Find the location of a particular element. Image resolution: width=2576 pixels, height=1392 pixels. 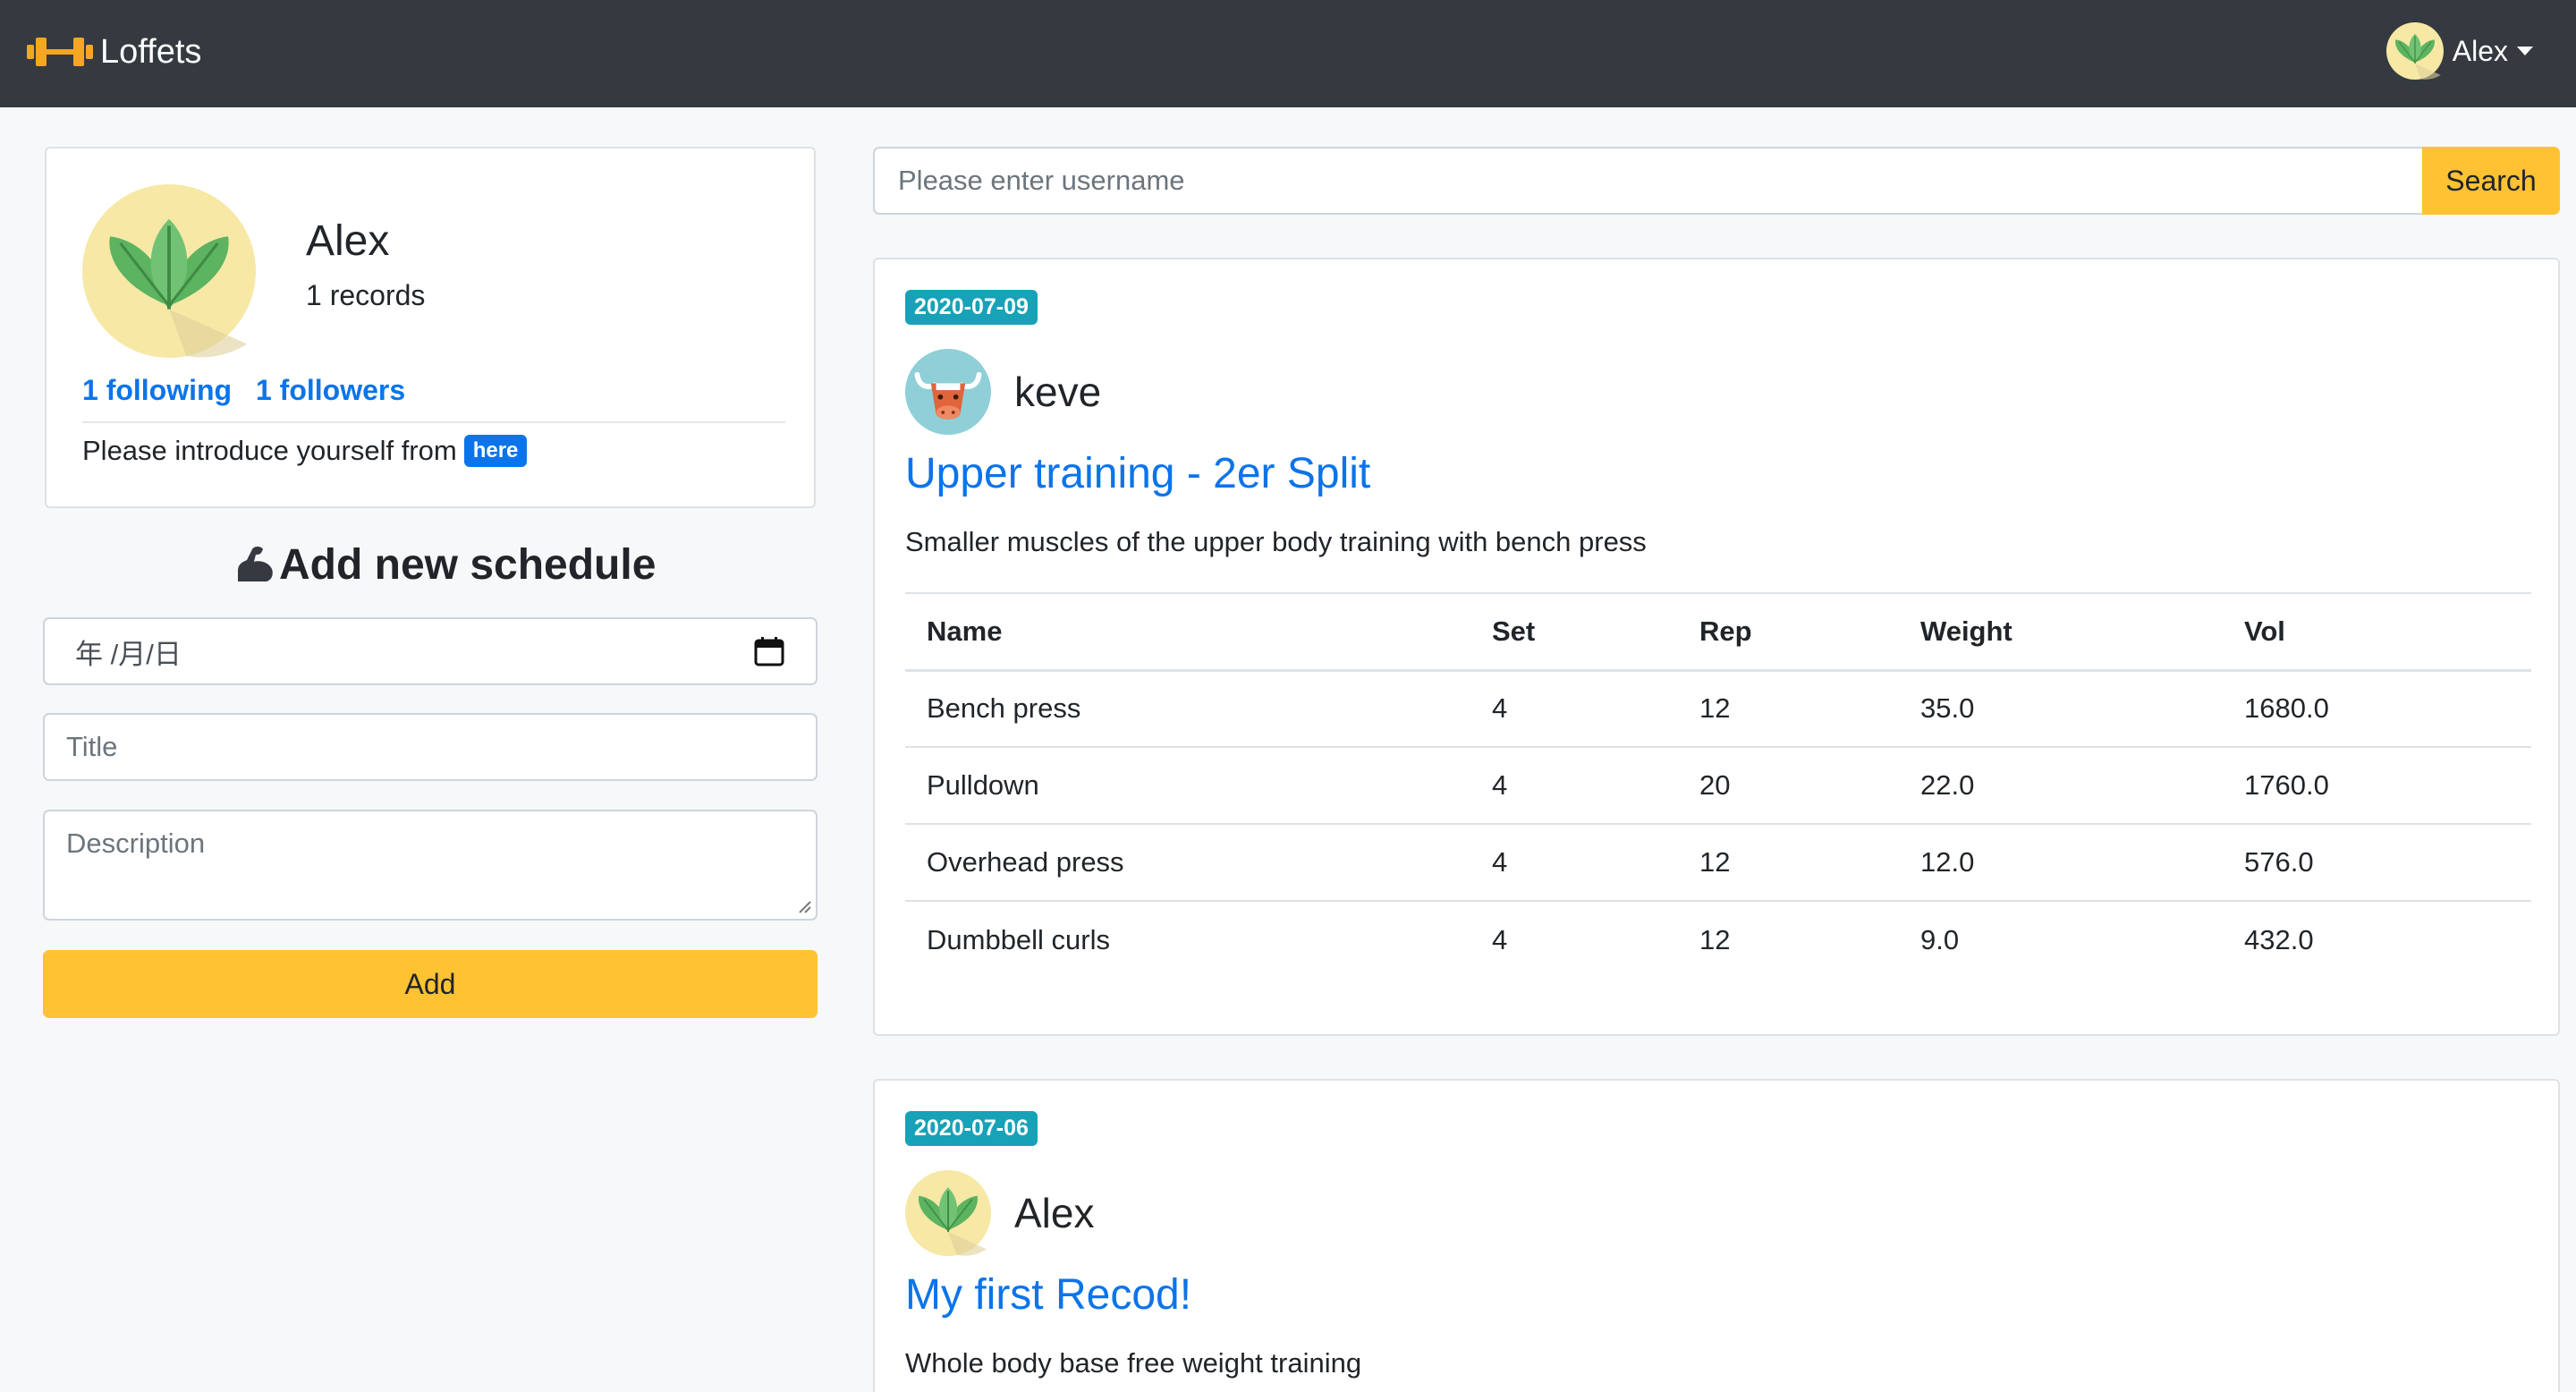

following-link: 1 following is located at coordinates (157, 390).